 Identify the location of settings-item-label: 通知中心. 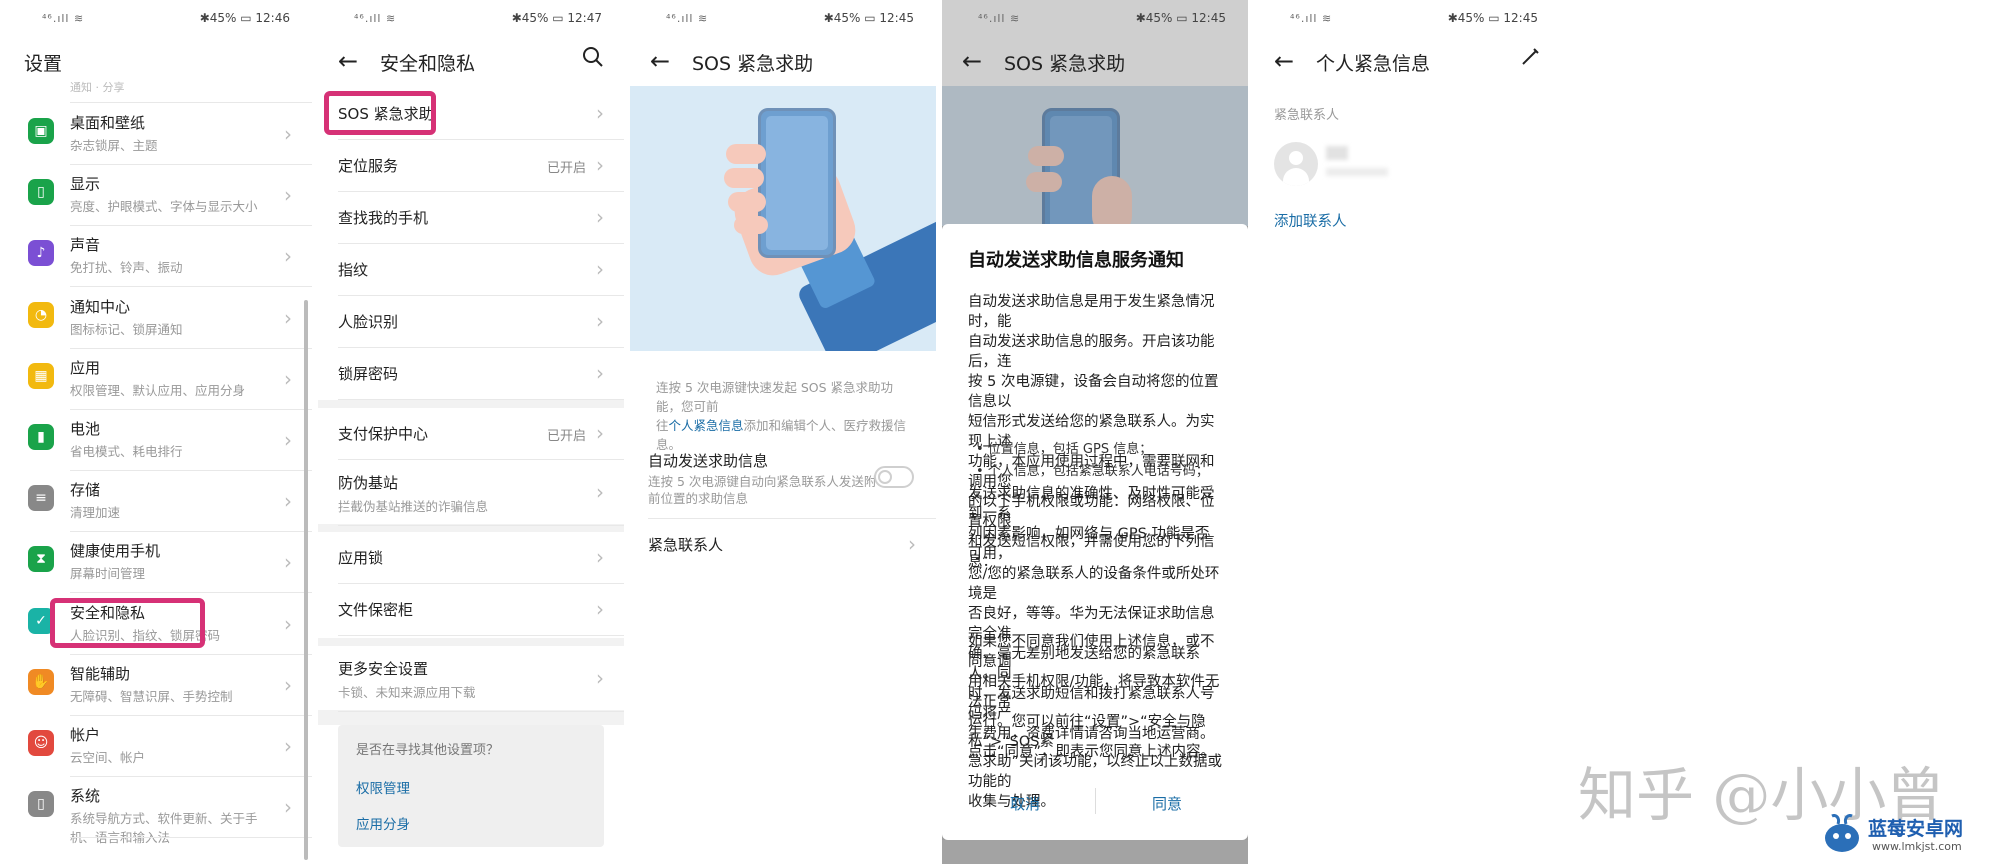
(100, 306).